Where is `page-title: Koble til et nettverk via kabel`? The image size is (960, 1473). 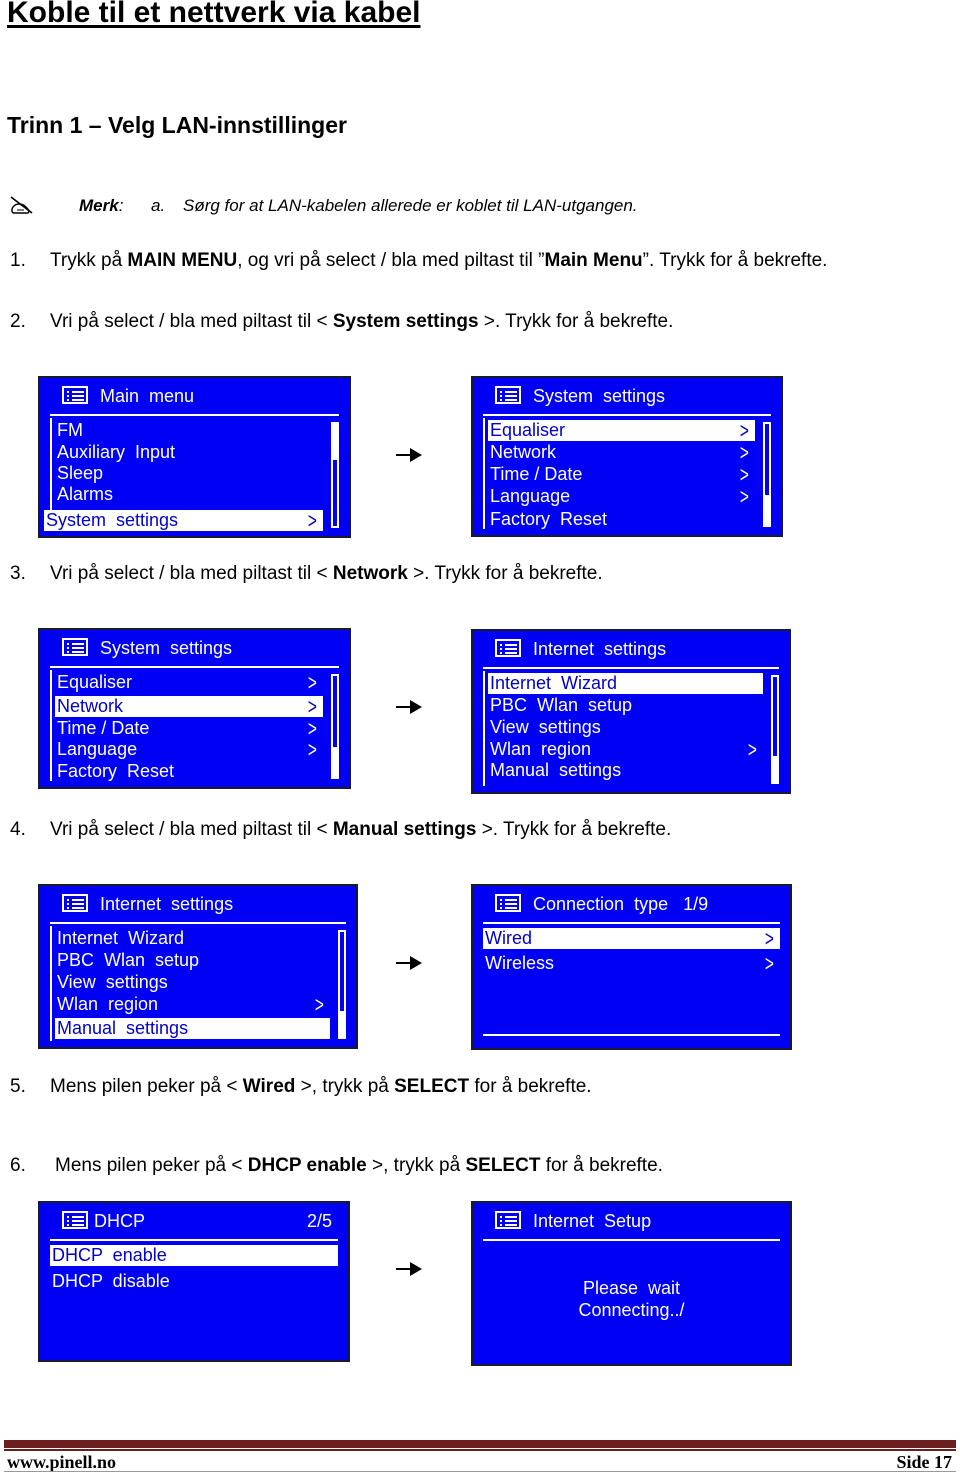 page-title: Koble til et nettverk via kabel is located at coordinates (214, 14).